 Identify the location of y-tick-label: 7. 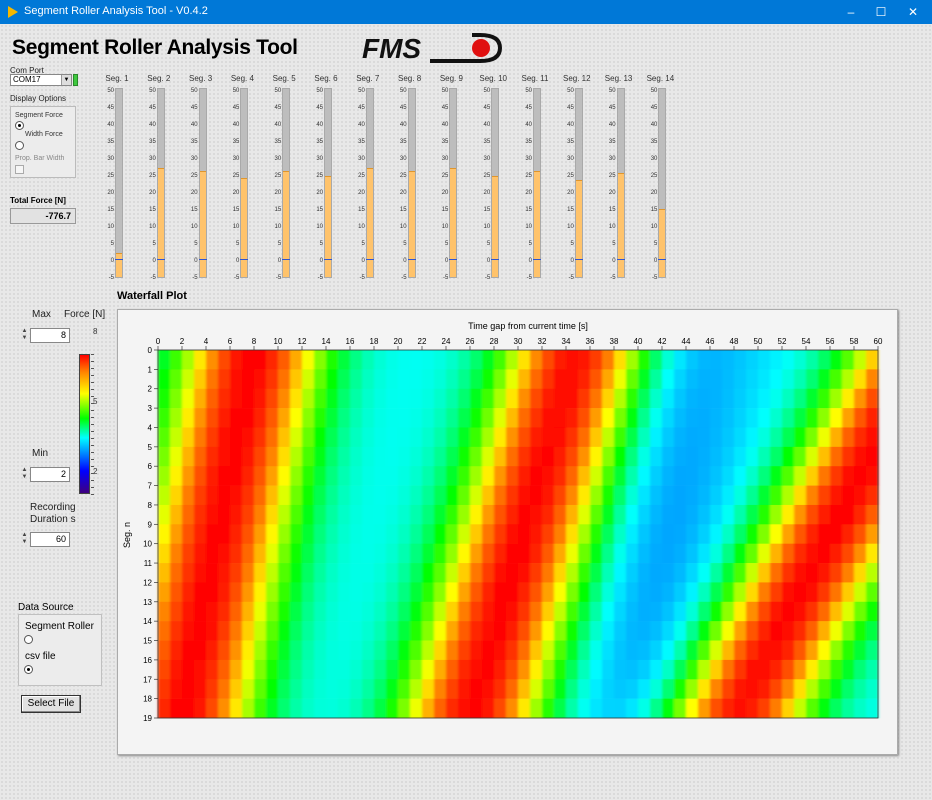
(150, 486).